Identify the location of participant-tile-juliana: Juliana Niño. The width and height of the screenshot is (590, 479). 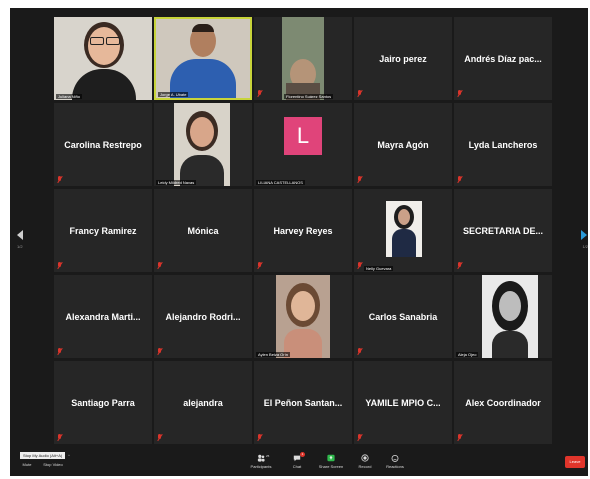
(103, 58).